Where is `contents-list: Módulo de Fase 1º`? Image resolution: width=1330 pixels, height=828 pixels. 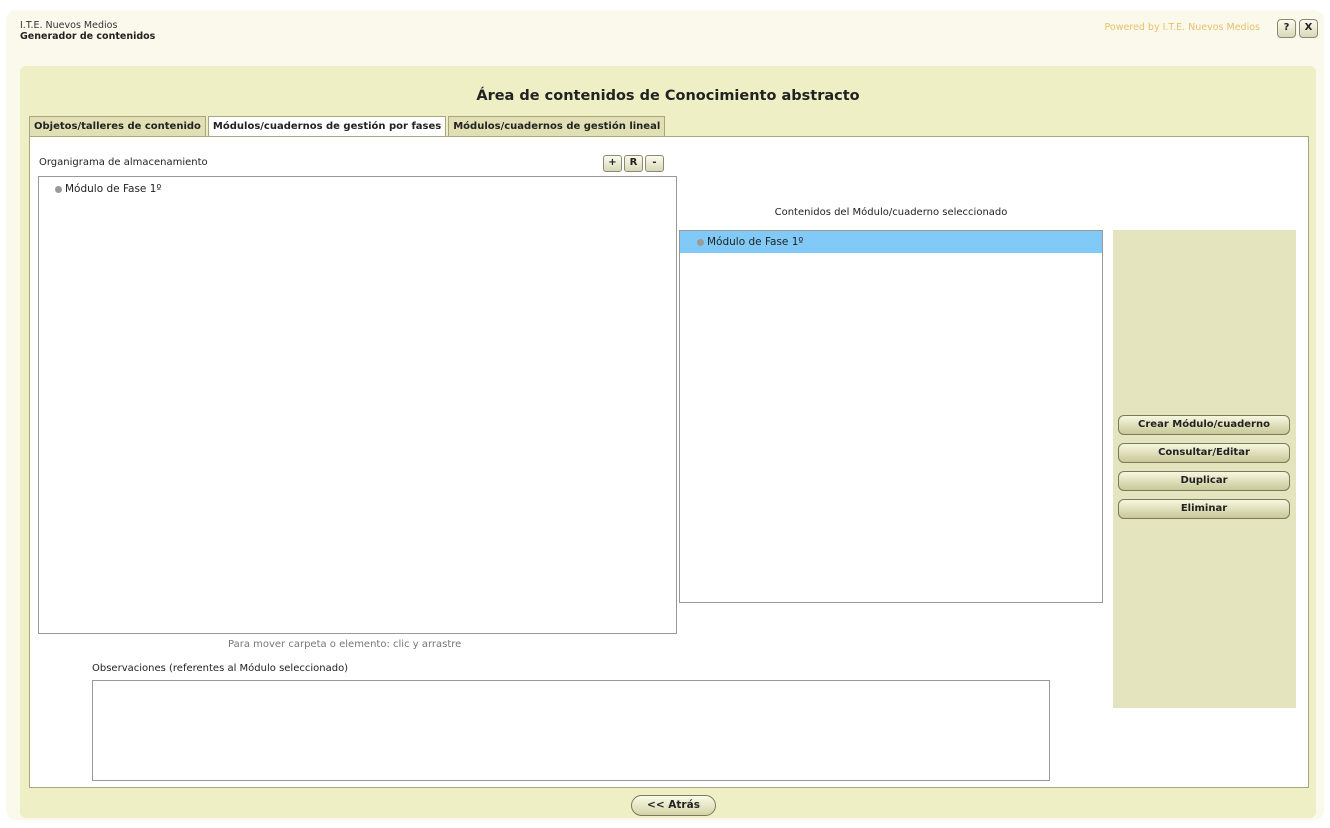 contents-list: Módulo de Fase 1º is located at coordinates (891, 416).